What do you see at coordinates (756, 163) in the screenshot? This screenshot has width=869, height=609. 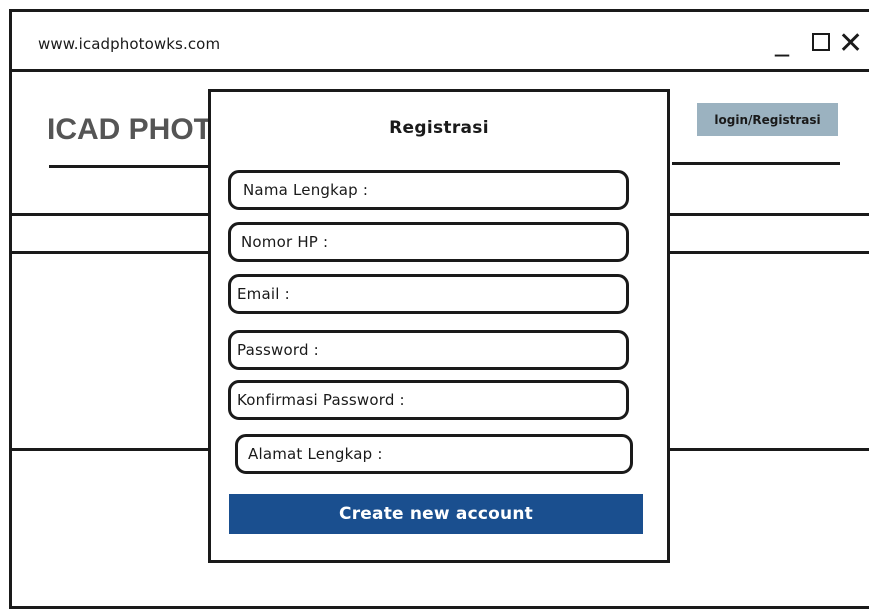 I see `header-underline` at bounding box center [756, 163].